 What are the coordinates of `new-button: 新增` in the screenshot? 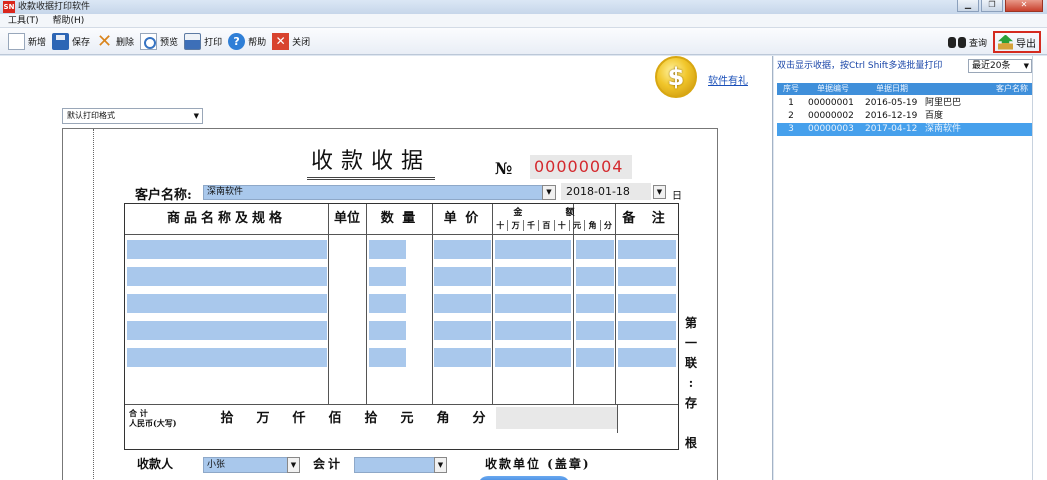 It's located at (27, 41).